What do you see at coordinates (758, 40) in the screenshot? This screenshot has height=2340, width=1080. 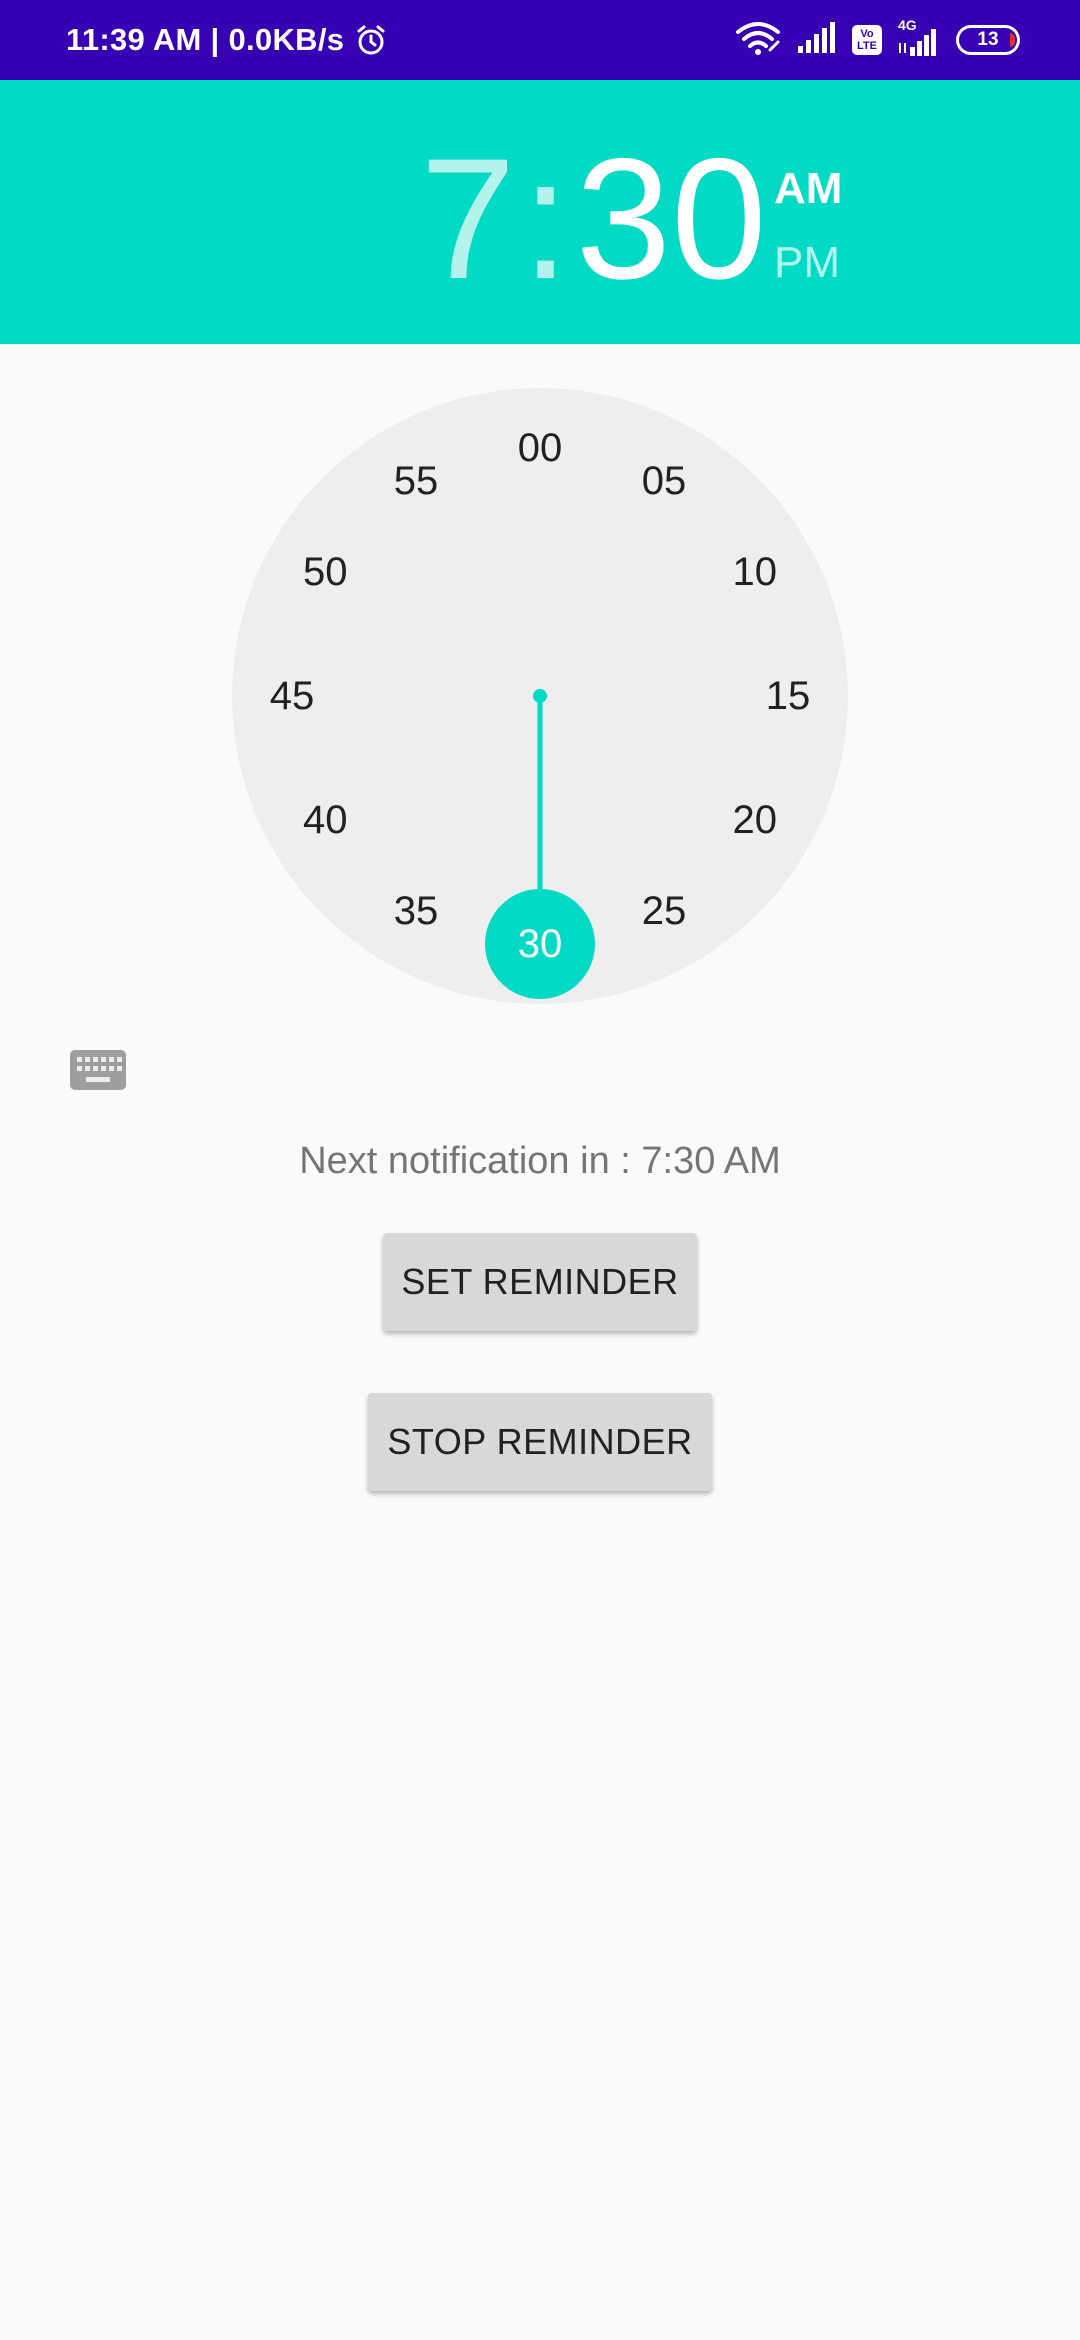 I see `wifi-icon` at bounding box center [758, 40].